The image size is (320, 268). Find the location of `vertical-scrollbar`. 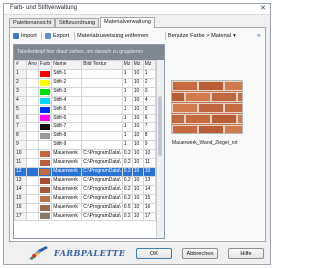

vertical-scrollbar is located at coordinates (160, 149).